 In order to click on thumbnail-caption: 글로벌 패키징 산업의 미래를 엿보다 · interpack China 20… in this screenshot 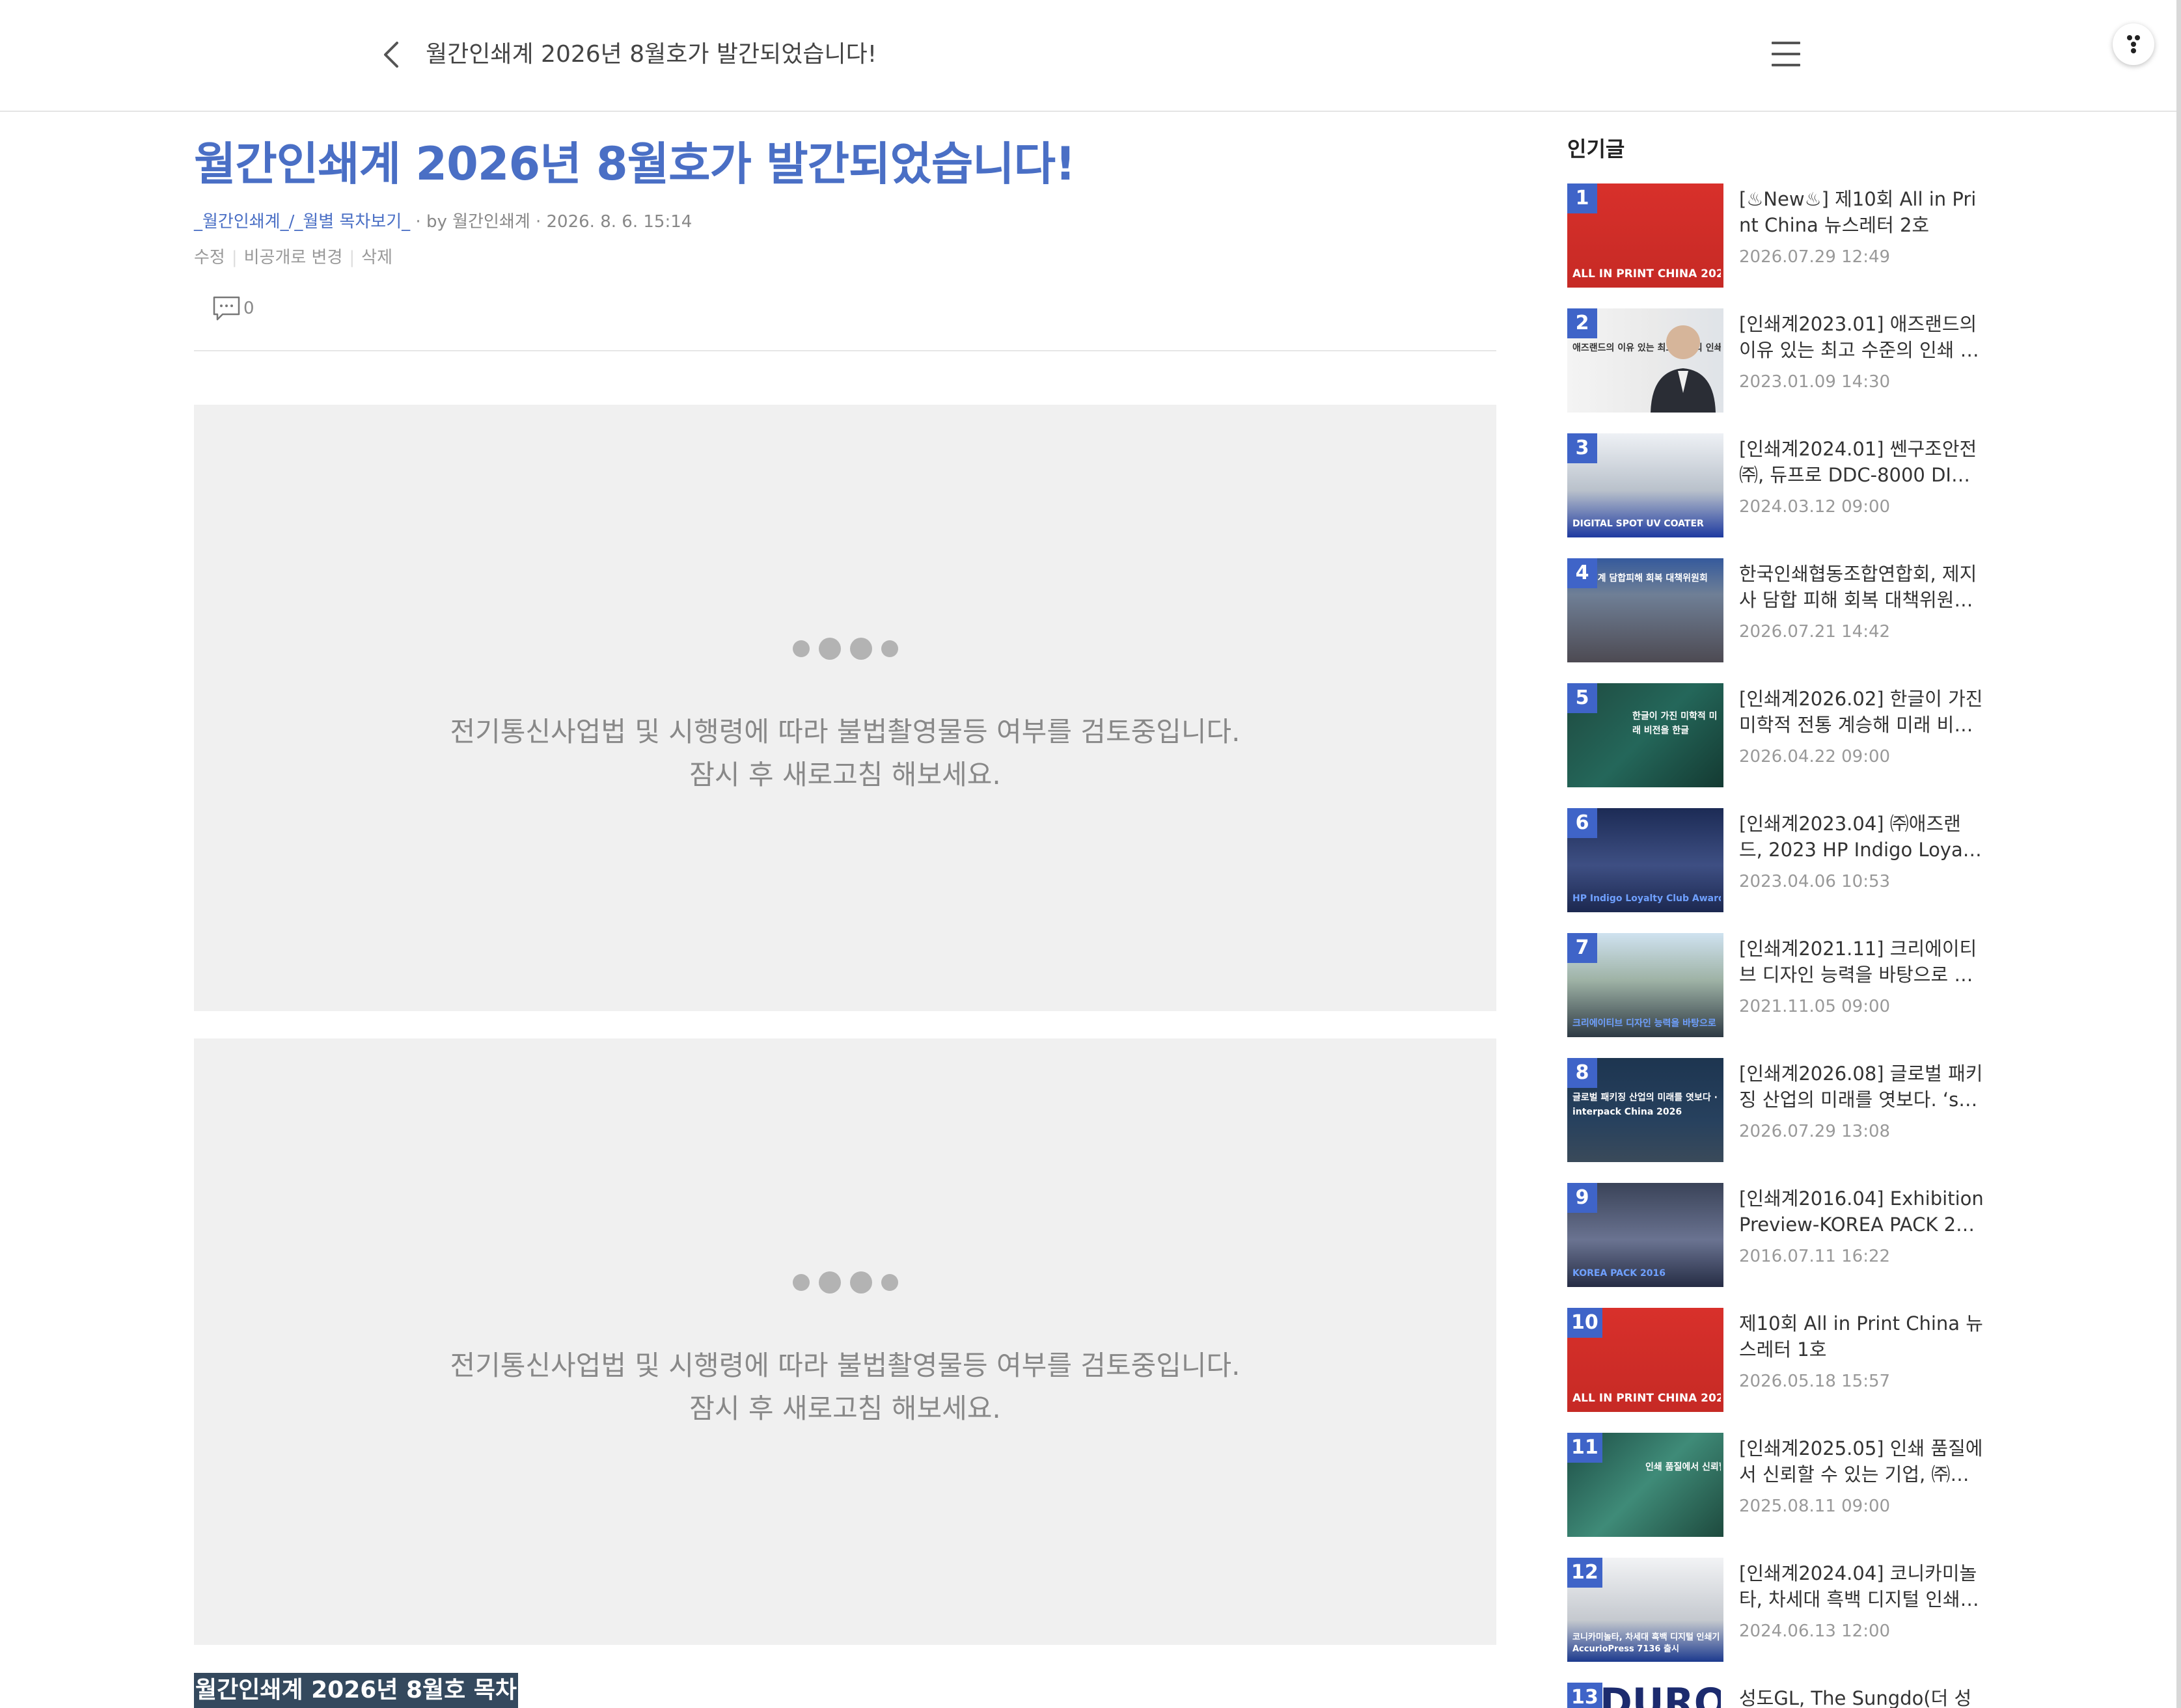, I will do `click(1645, 1104)`.